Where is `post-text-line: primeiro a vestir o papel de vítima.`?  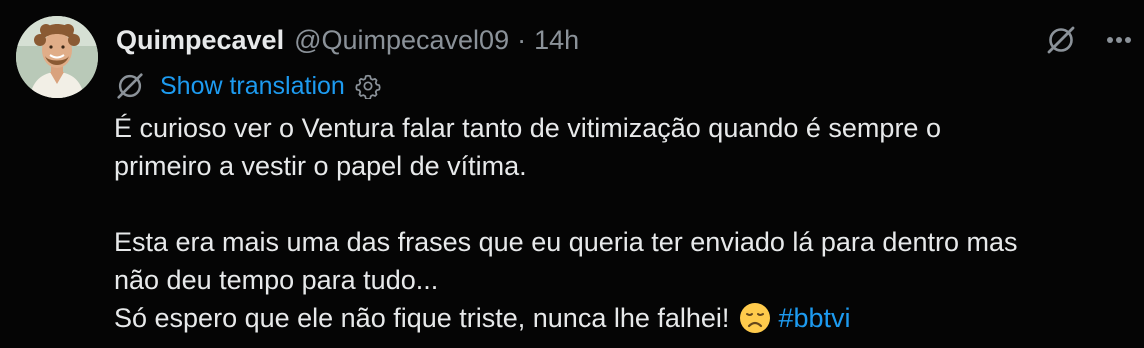 post-text-line: primeiro a vestir o papel de vítima. is located at coordinates (320, 166).